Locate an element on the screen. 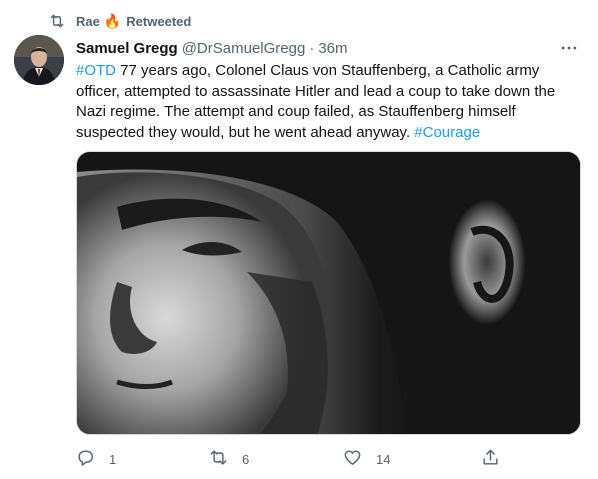  author-handle: @DrSamuelGregg is located at coordinates (244, 48).